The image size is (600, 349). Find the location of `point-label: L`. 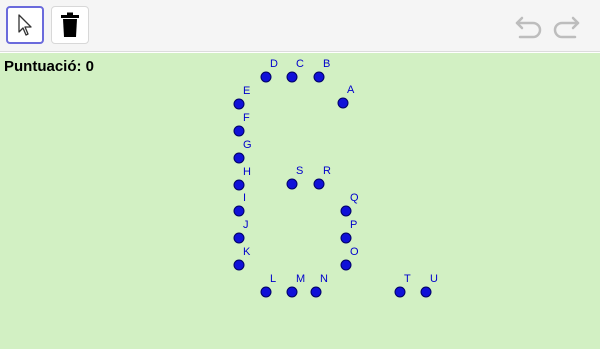

point-label: L is located at coordinates (273, 279).